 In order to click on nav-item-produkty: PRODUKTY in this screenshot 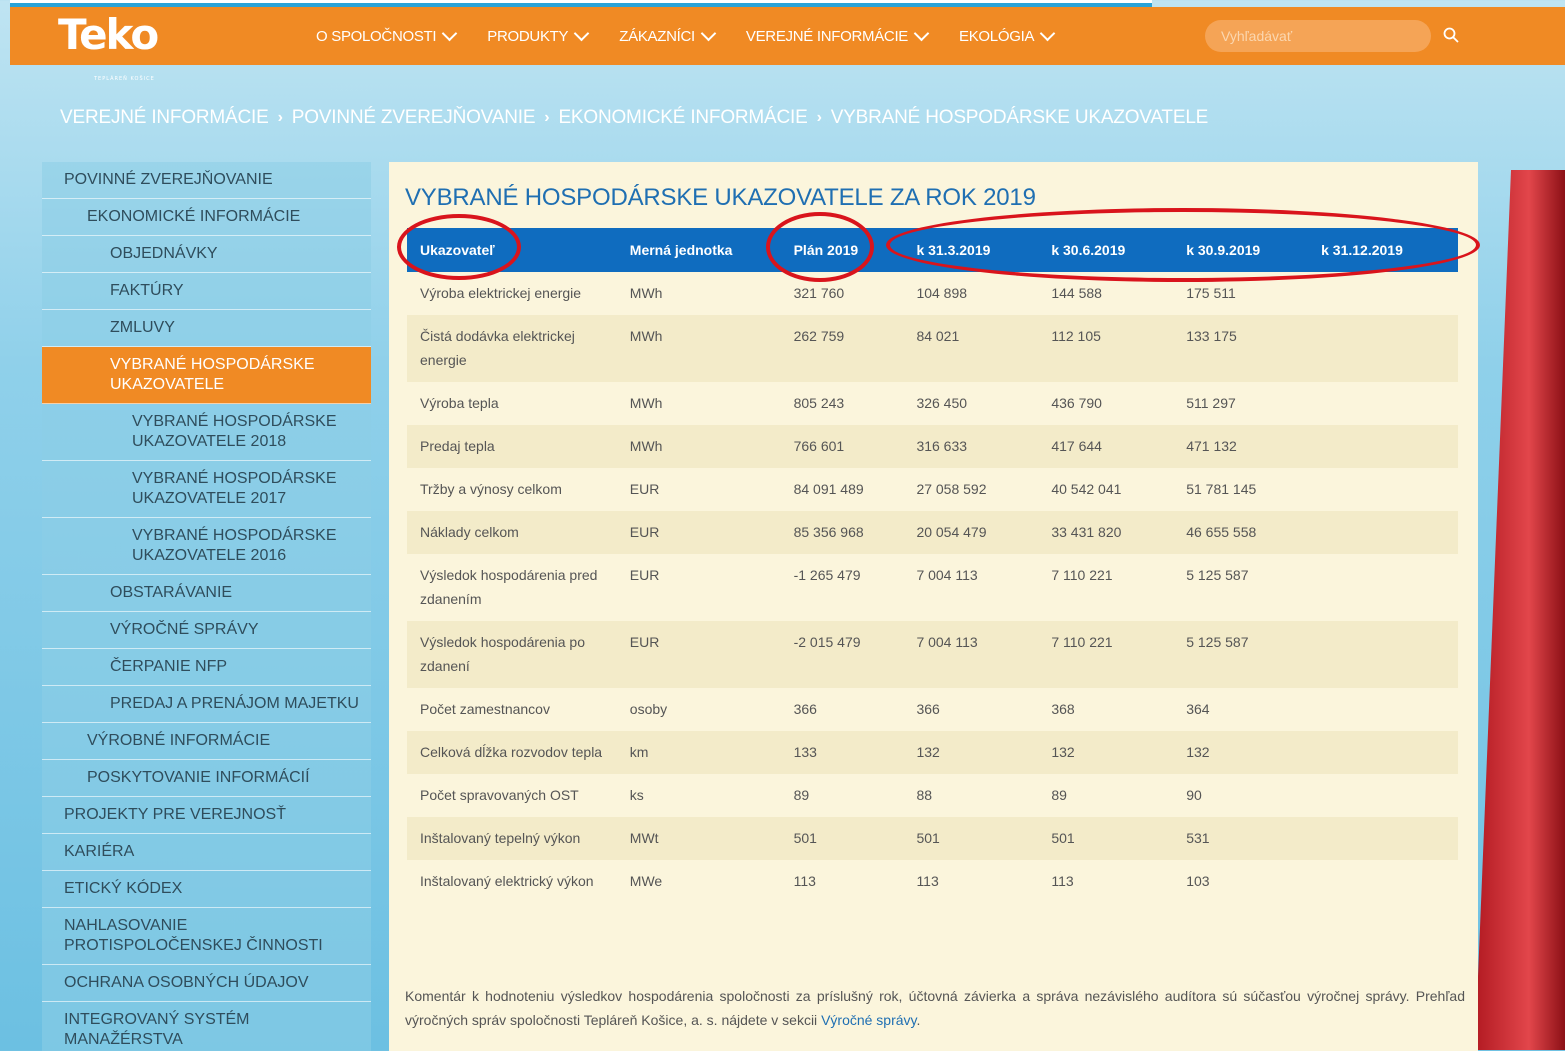, I will do `click(538, 35)`.